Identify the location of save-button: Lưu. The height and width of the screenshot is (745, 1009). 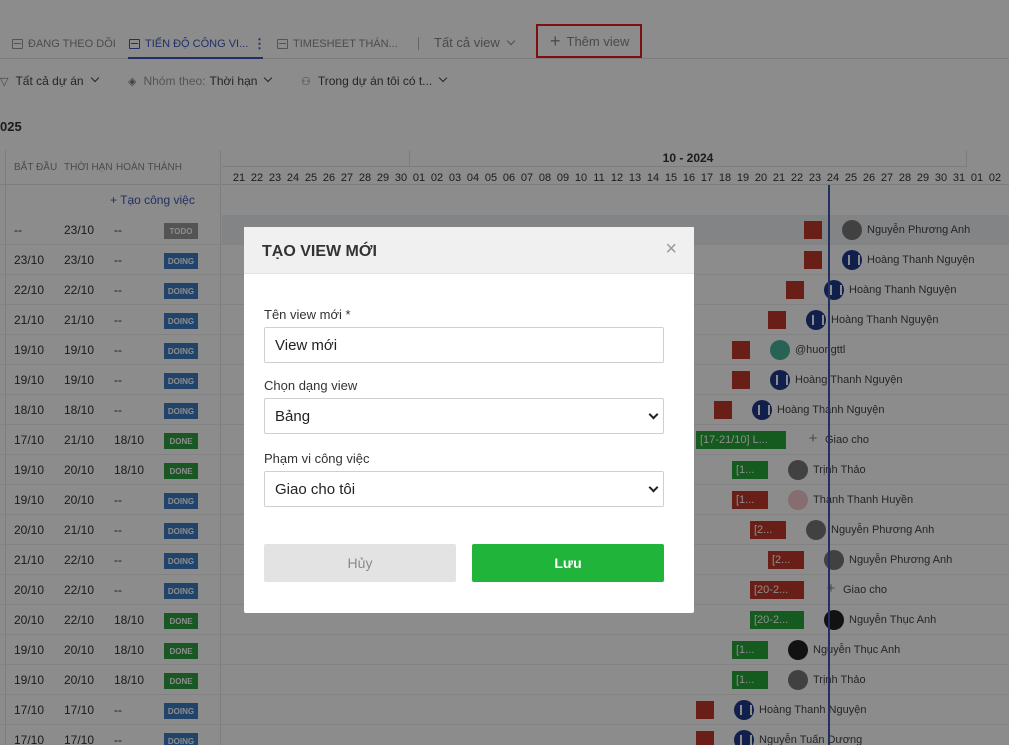
(568, 563).